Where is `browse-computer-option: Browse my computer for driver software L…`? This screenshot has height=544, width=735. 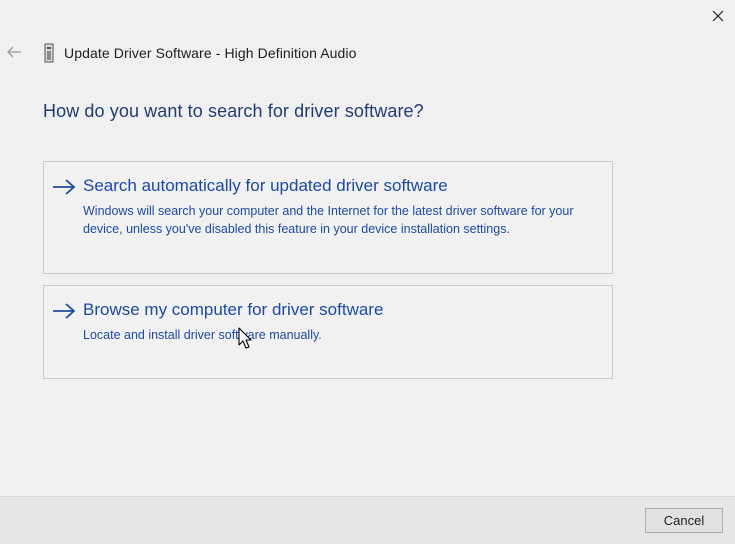
browse-computer-option: Browse my computer for driver software L… is located at coordinates (328, 332).